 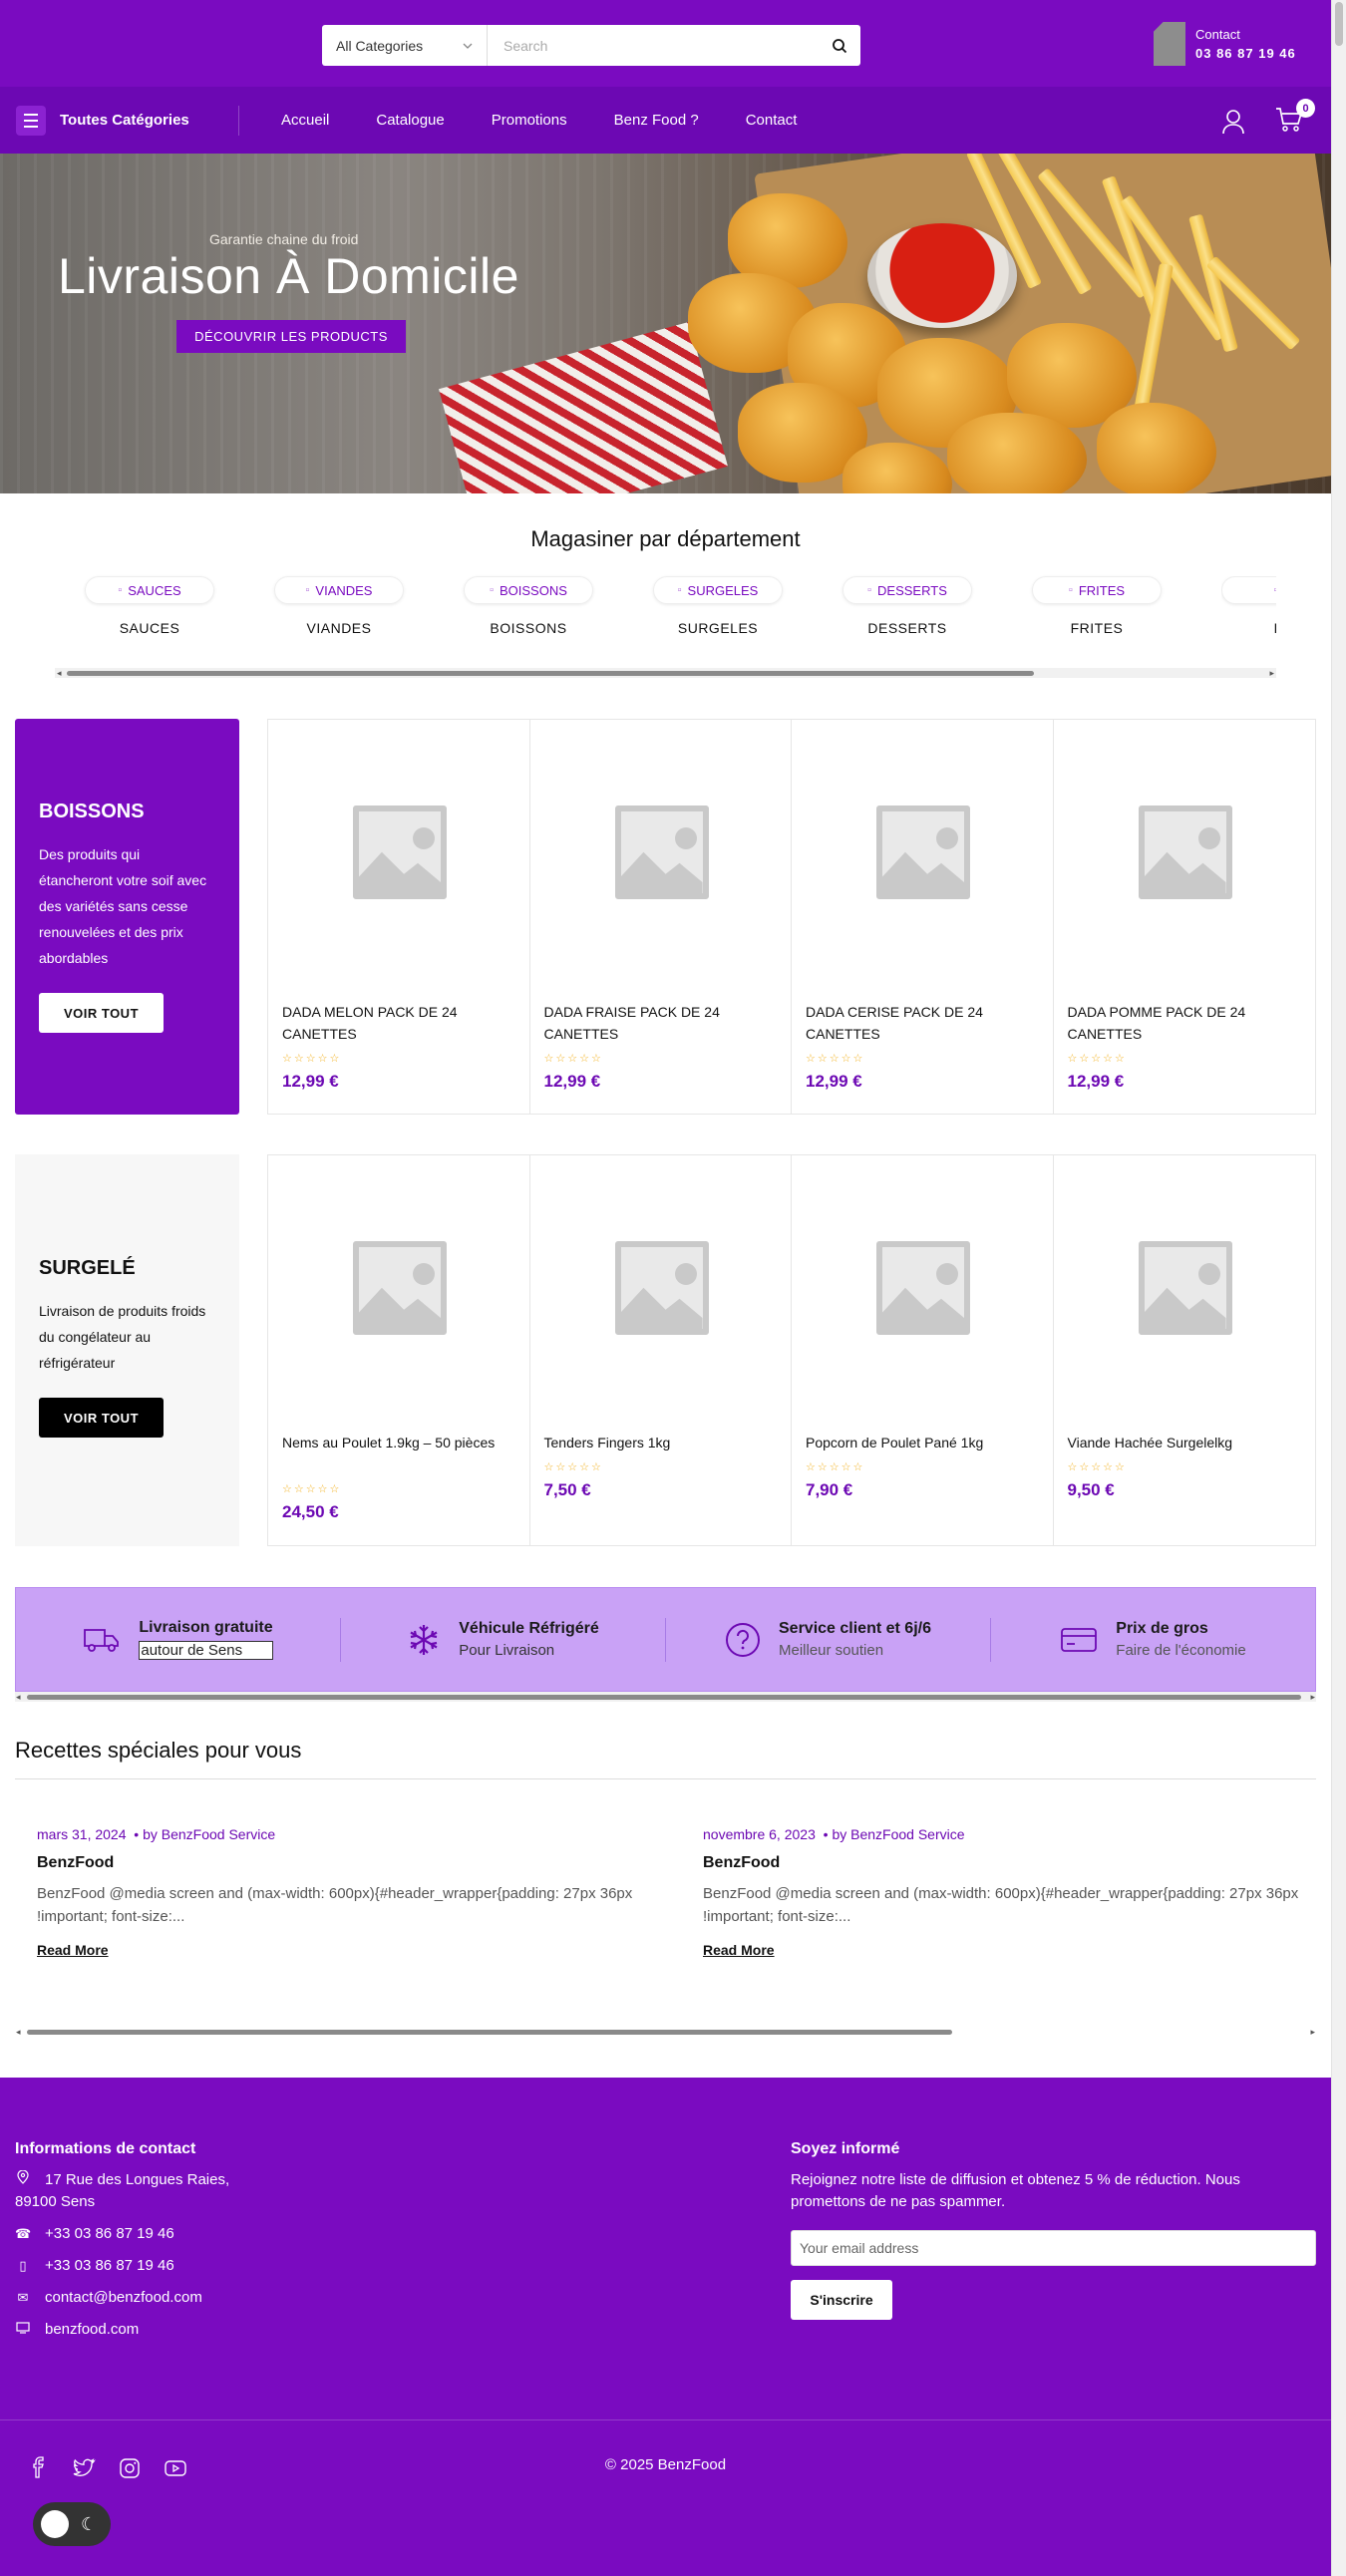 What do you see at coordinates (921, 1023) in the screenshot?
I see `product-name: DADA CERISE PACK DE 24 CANETTES` at bounding box center [921, 1023].